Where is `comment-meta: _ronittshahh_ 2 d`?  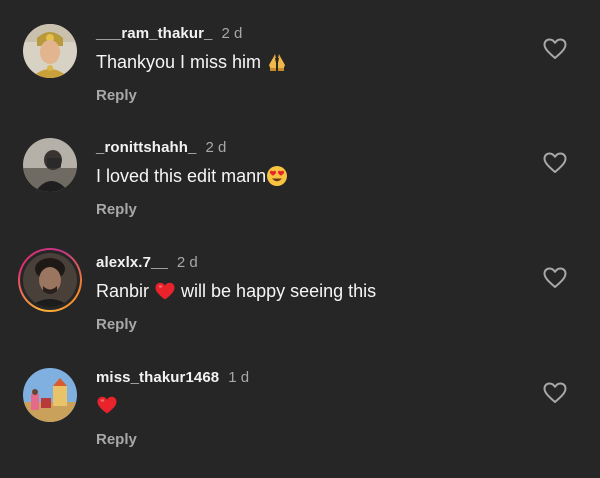 comment-meta: _ronittshahh_ 2 d is located at coordinates (161, 148).